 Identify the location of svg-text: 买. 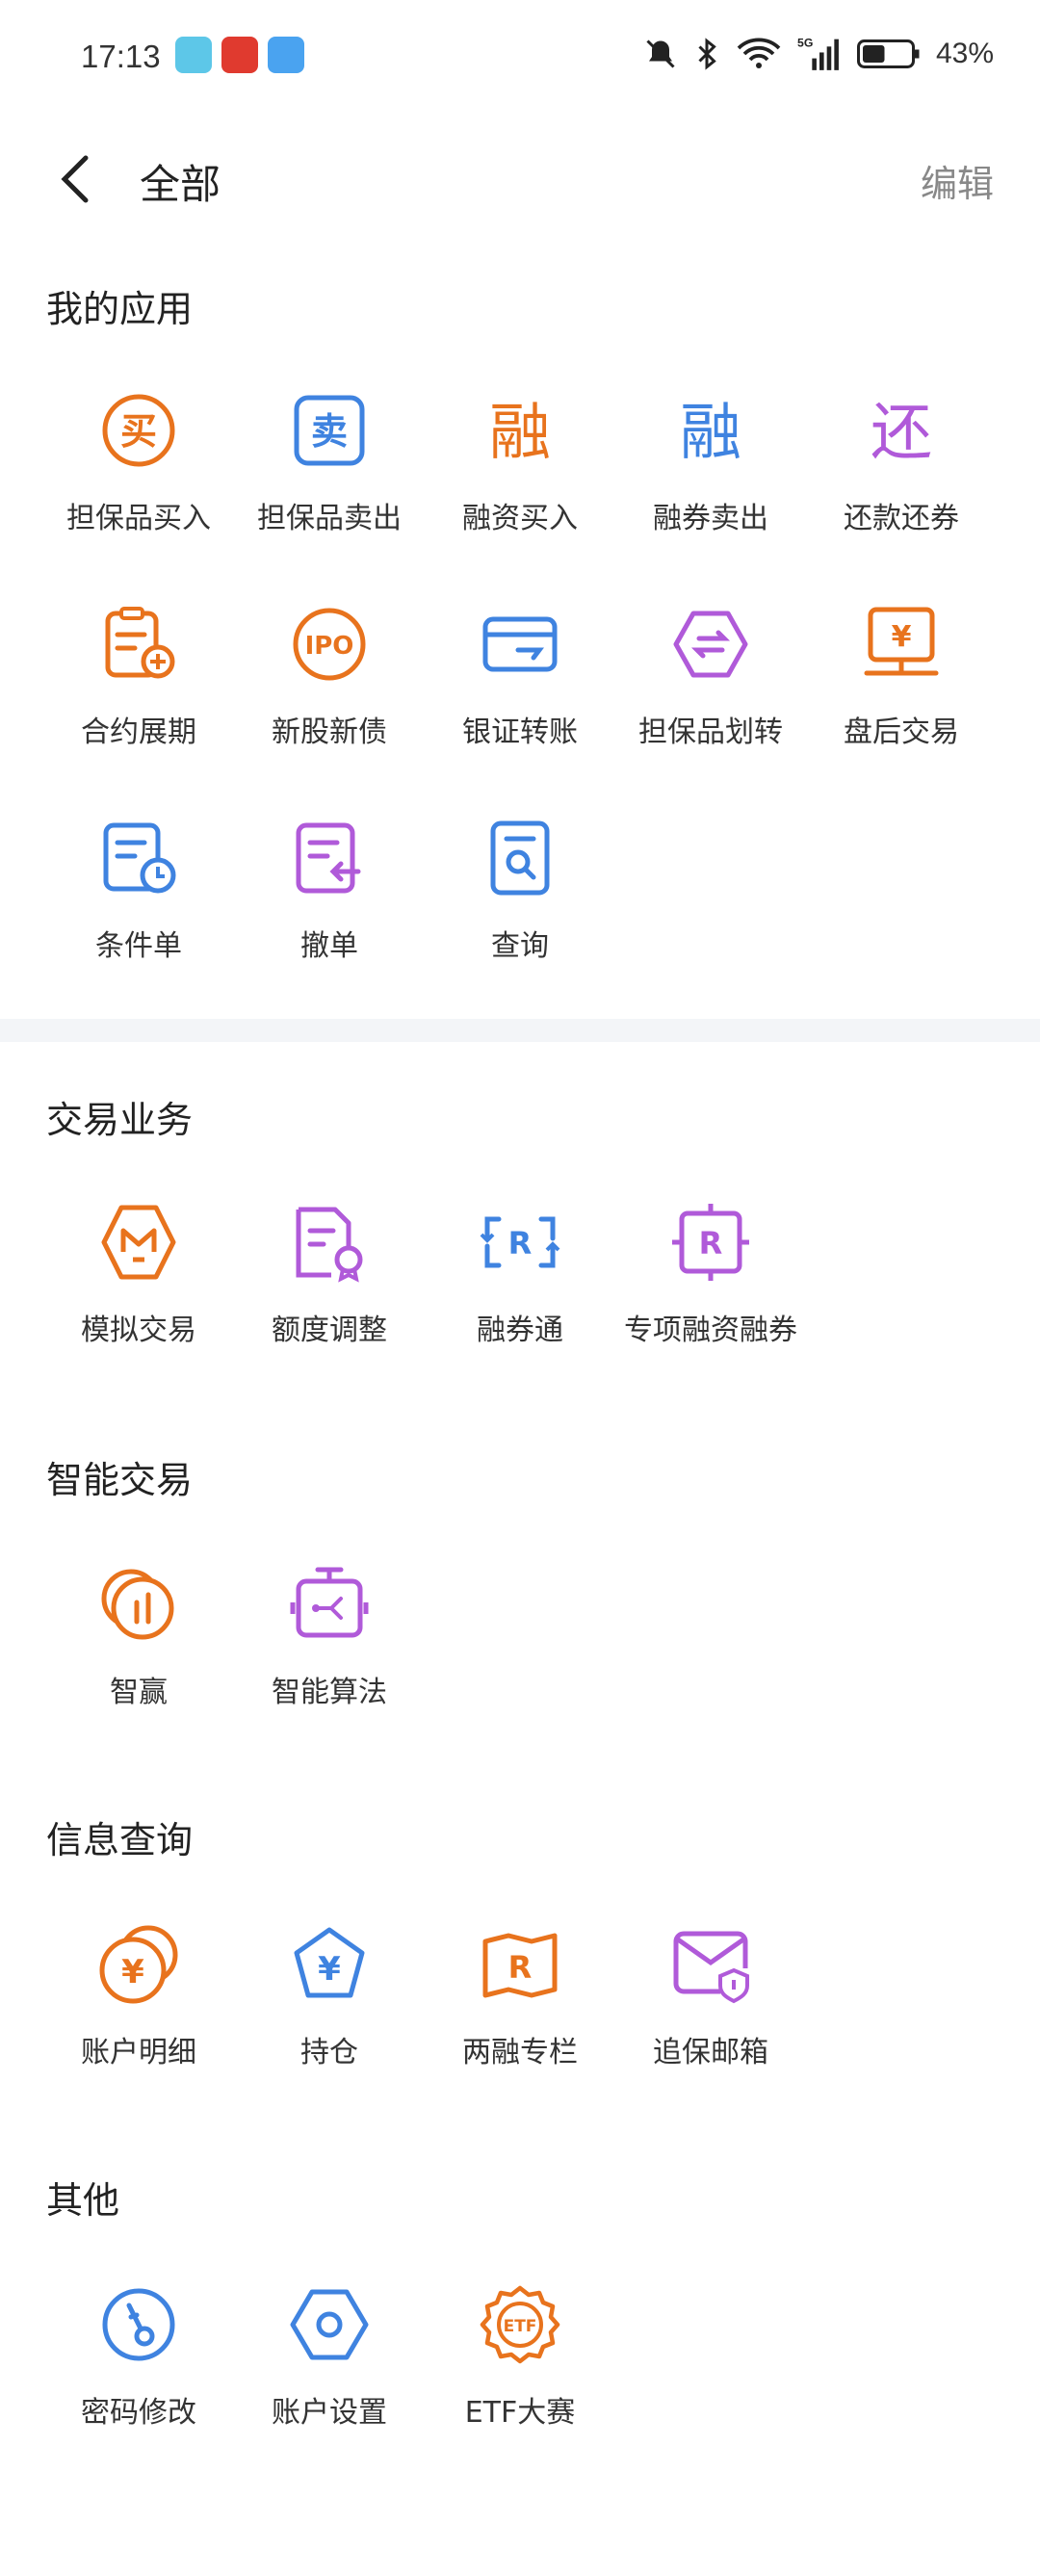
(138, 431).